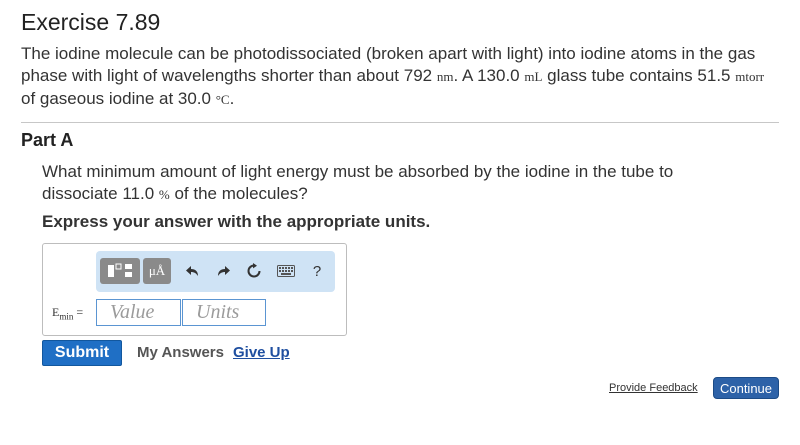 This screenshot has height=445, width=800. What do you see at coordinates (222, 99) in the screenshot?
I see `unit-celsius: °C` at bounding box center [222, 99].